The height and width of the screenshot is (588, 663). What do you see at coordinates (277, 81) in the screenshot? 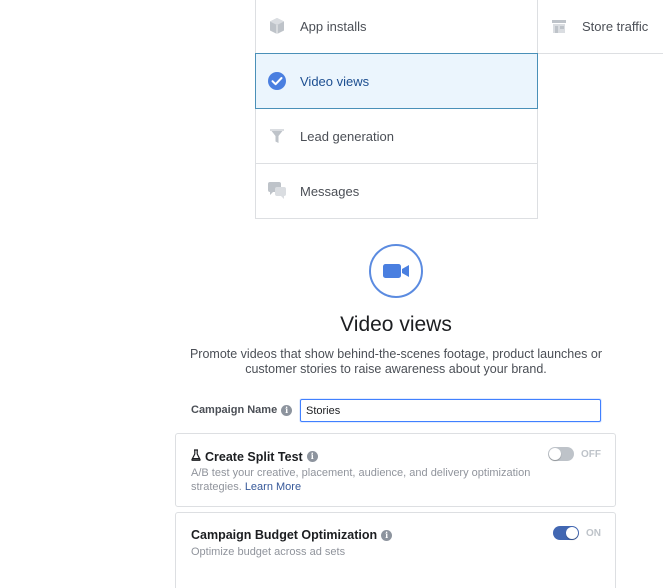
I see `checkmark-circle-icon` at bounding box center [277, 81].